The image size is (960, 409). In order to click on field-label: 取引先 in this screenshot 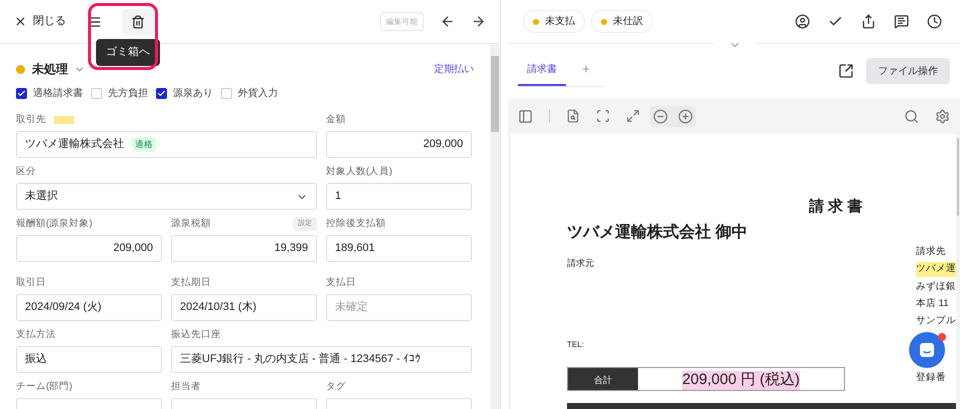, I will do `click(31, 119)`.